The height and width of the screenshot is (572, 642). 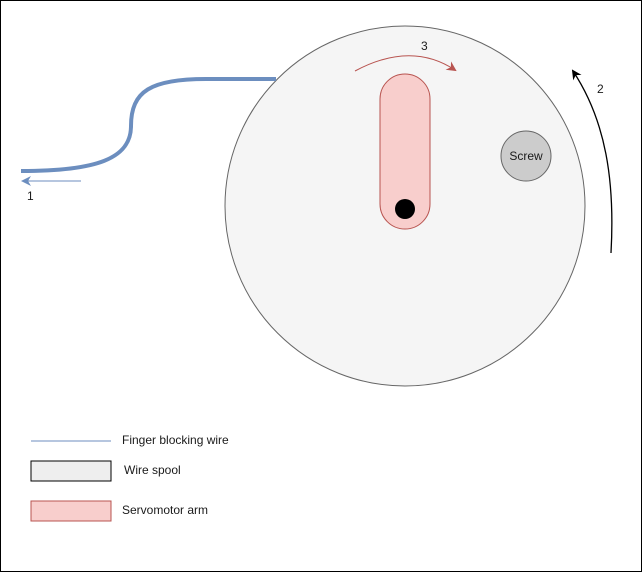 I want to click on arrow-3-label: 3, so click(x=424, y=46).